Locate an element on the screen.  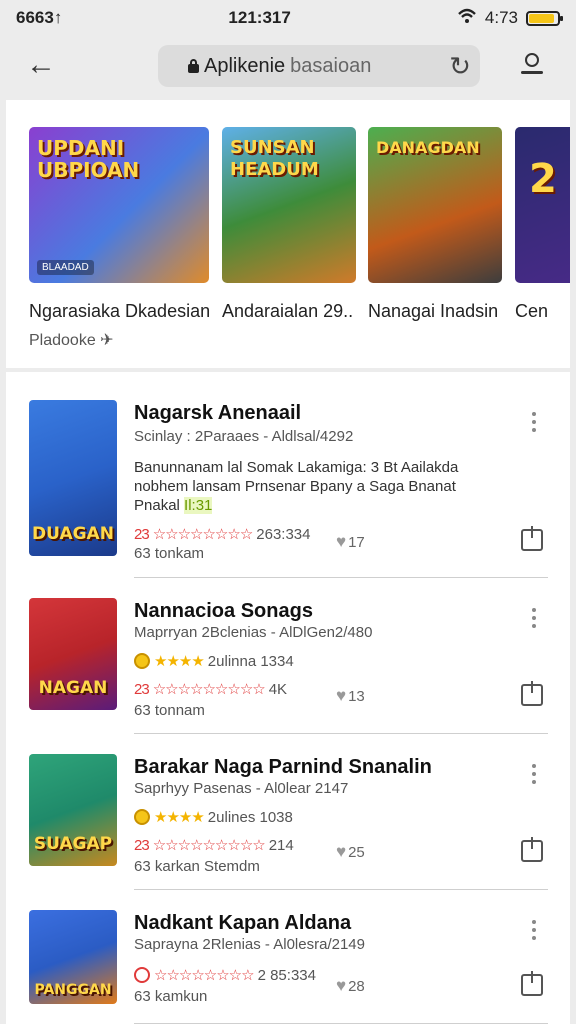
download-count: 63 kamkun is located at coordinates (171, 996).